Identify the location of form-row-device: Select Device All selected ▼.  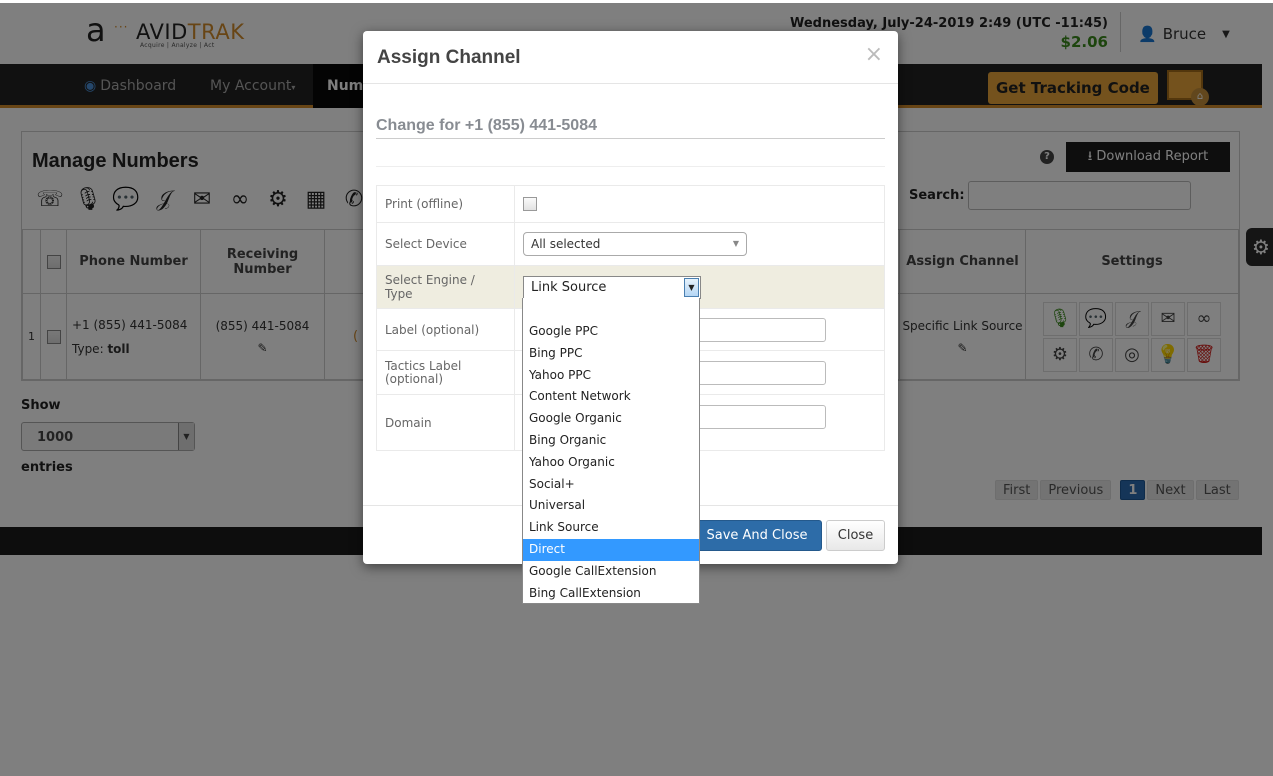
(630, 244).